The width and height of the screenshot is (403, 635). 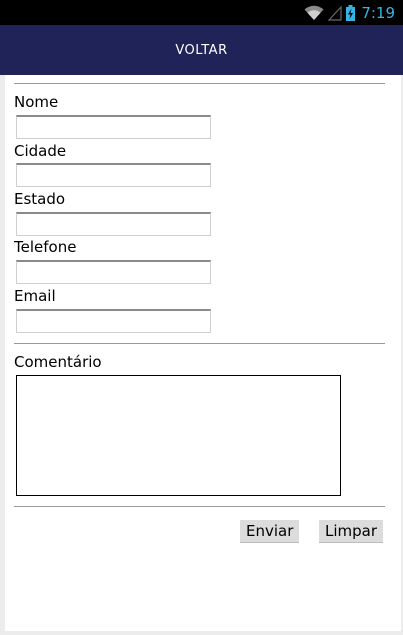 I want to click on status-icons: 7:19, so click(x=349, y=12).